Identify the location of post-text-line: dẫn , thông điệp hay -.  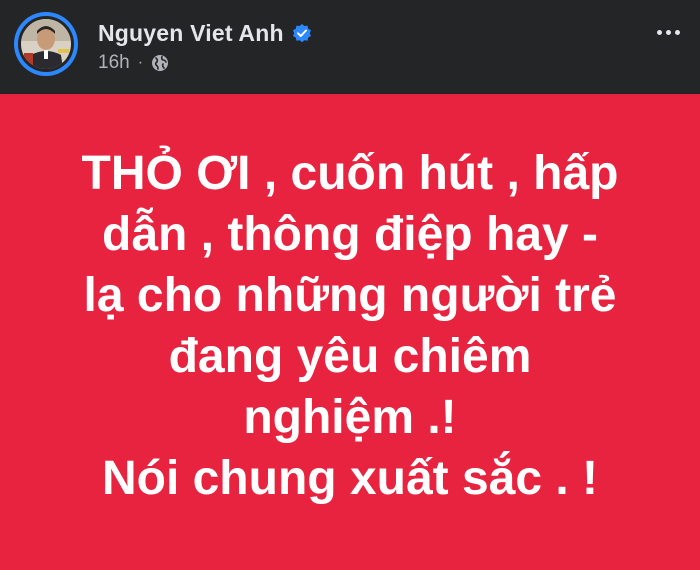
(350, 234).